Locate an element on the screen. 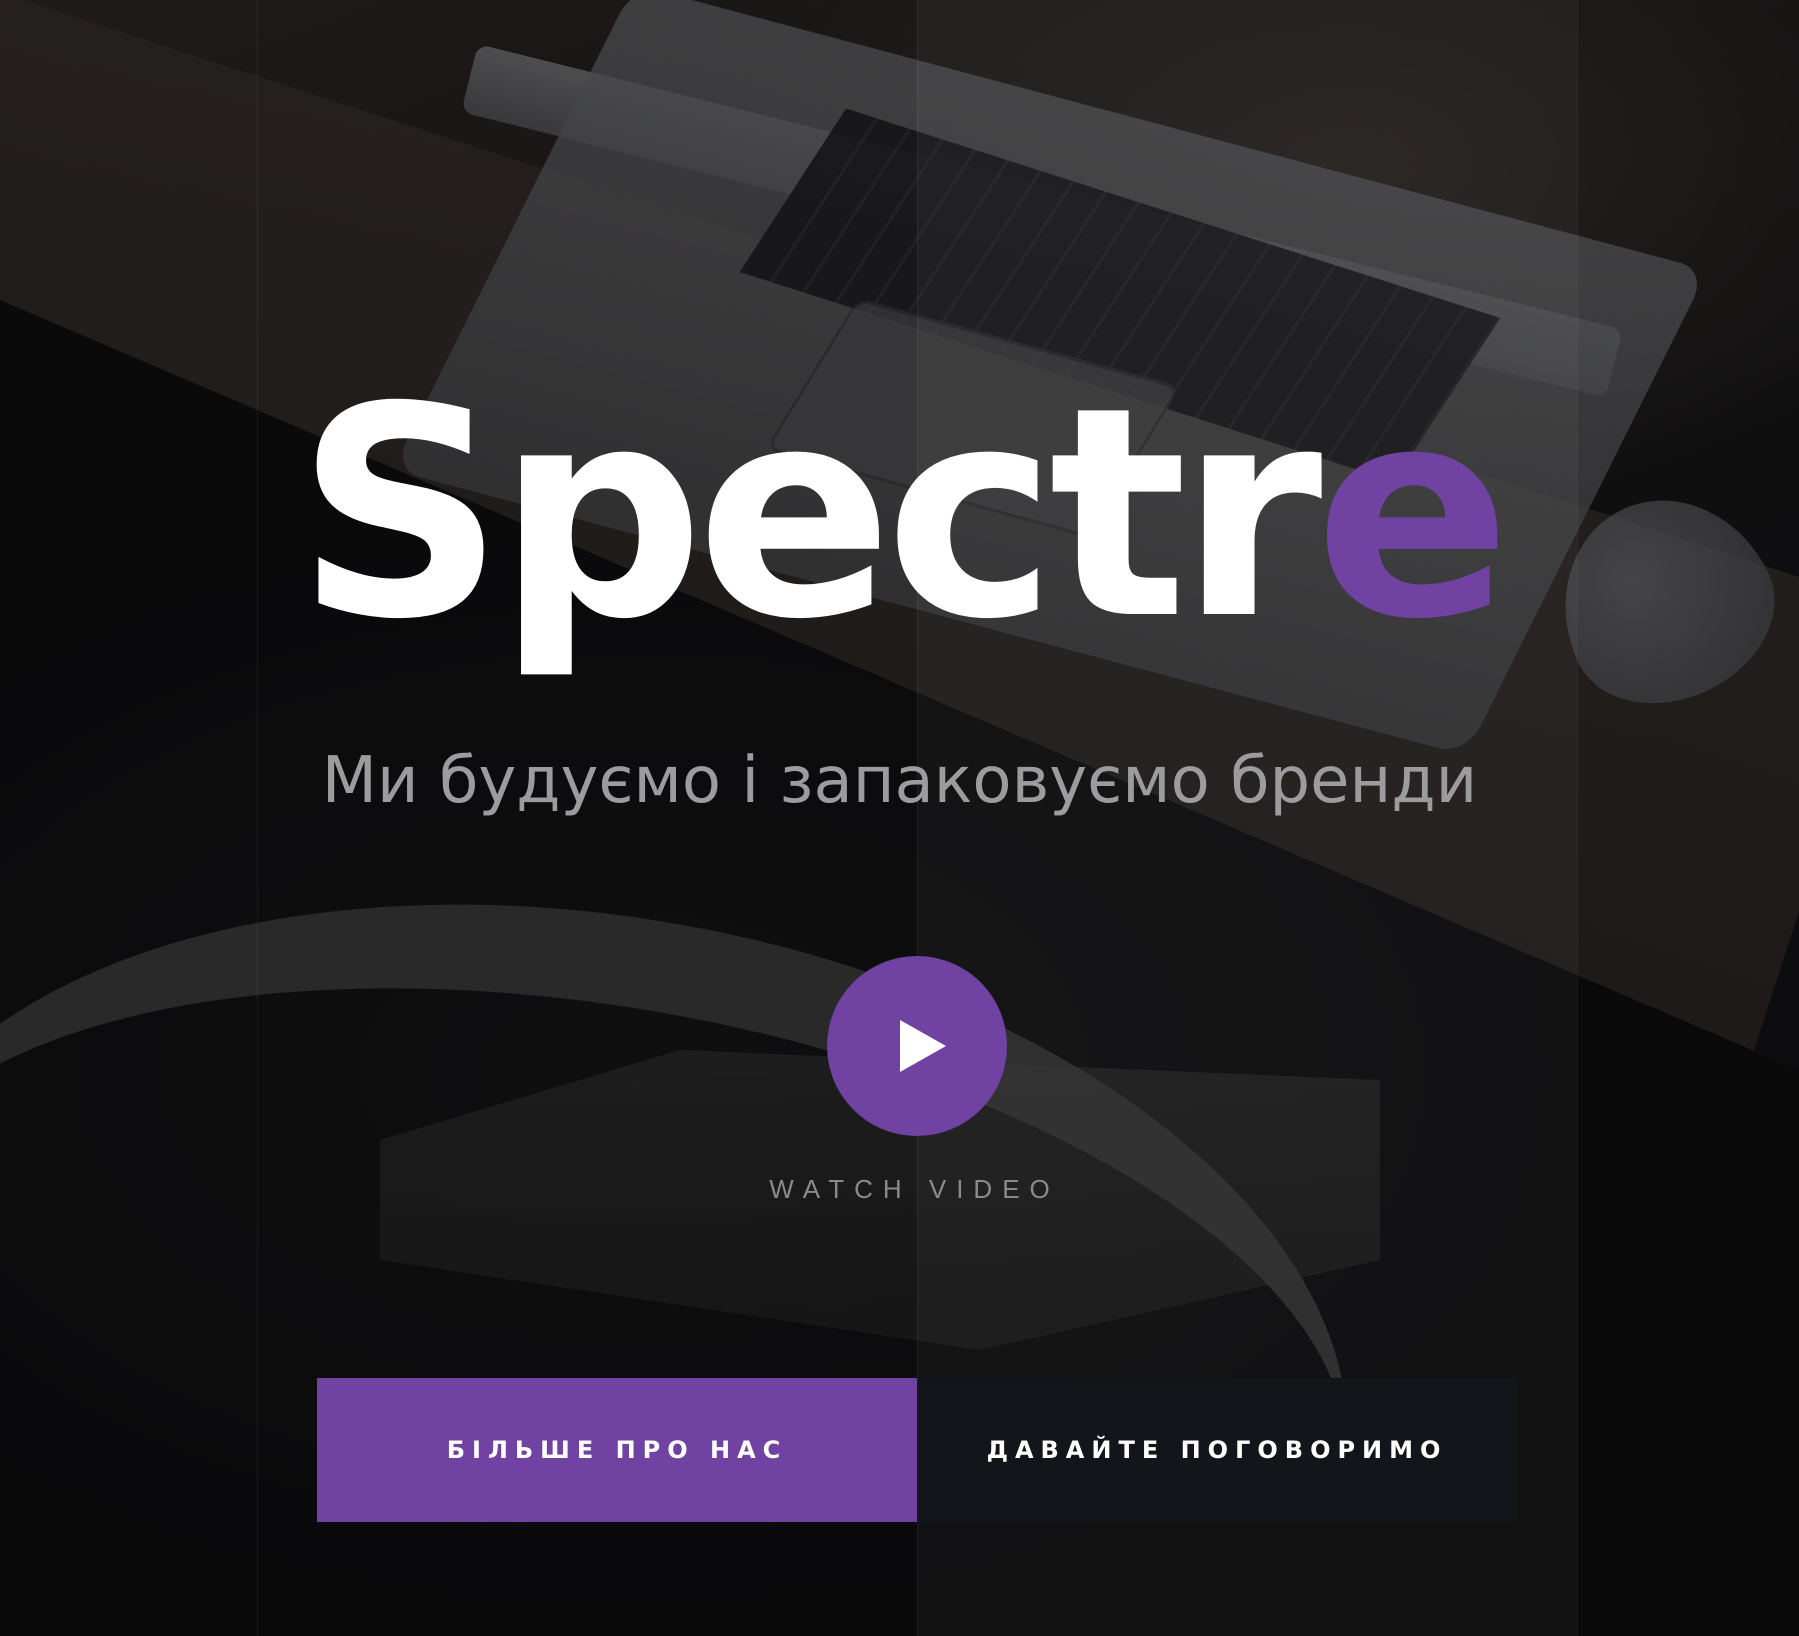 The height and width of the screenshot is (1636, 1799). watch-video-link: WATCH VIDEO is located at coordinates (899, 1189).